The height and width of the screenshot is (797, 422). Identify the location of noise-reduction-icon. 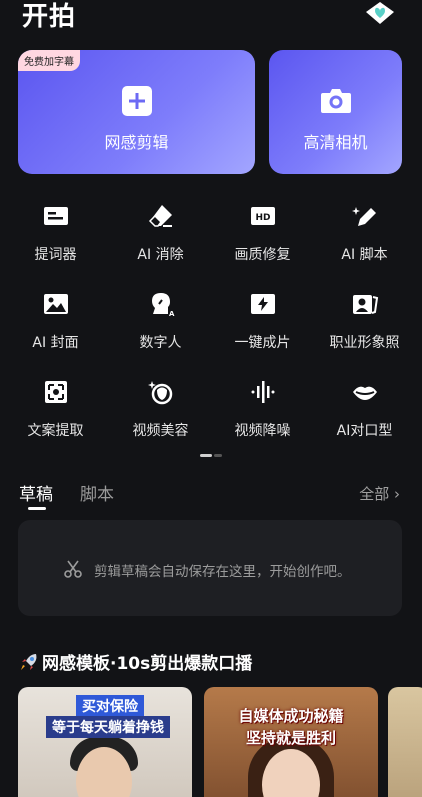
(262, 392).